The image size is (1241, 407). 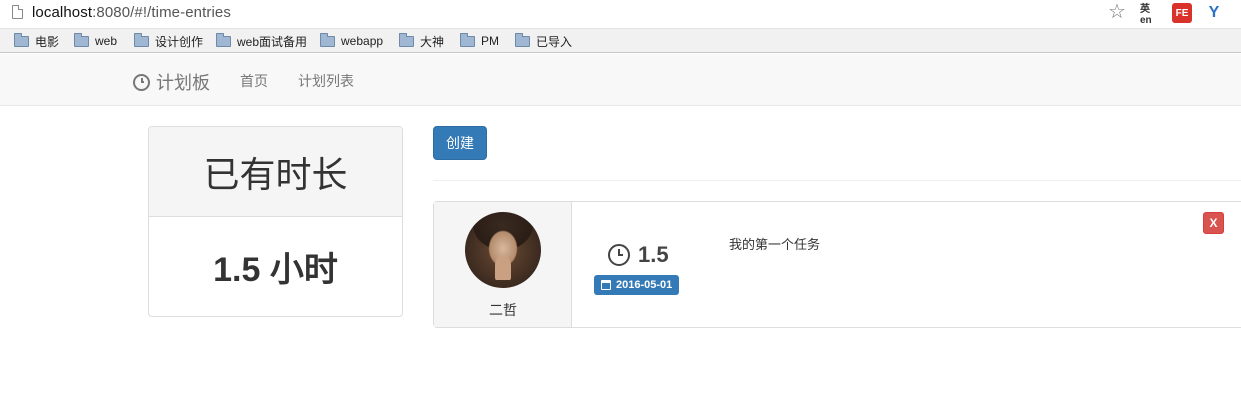 What do you see at coordinates (326, 81) in the screenshot?
I see `nav-plan-list: 计划列表` at bounding box center [326, 81].